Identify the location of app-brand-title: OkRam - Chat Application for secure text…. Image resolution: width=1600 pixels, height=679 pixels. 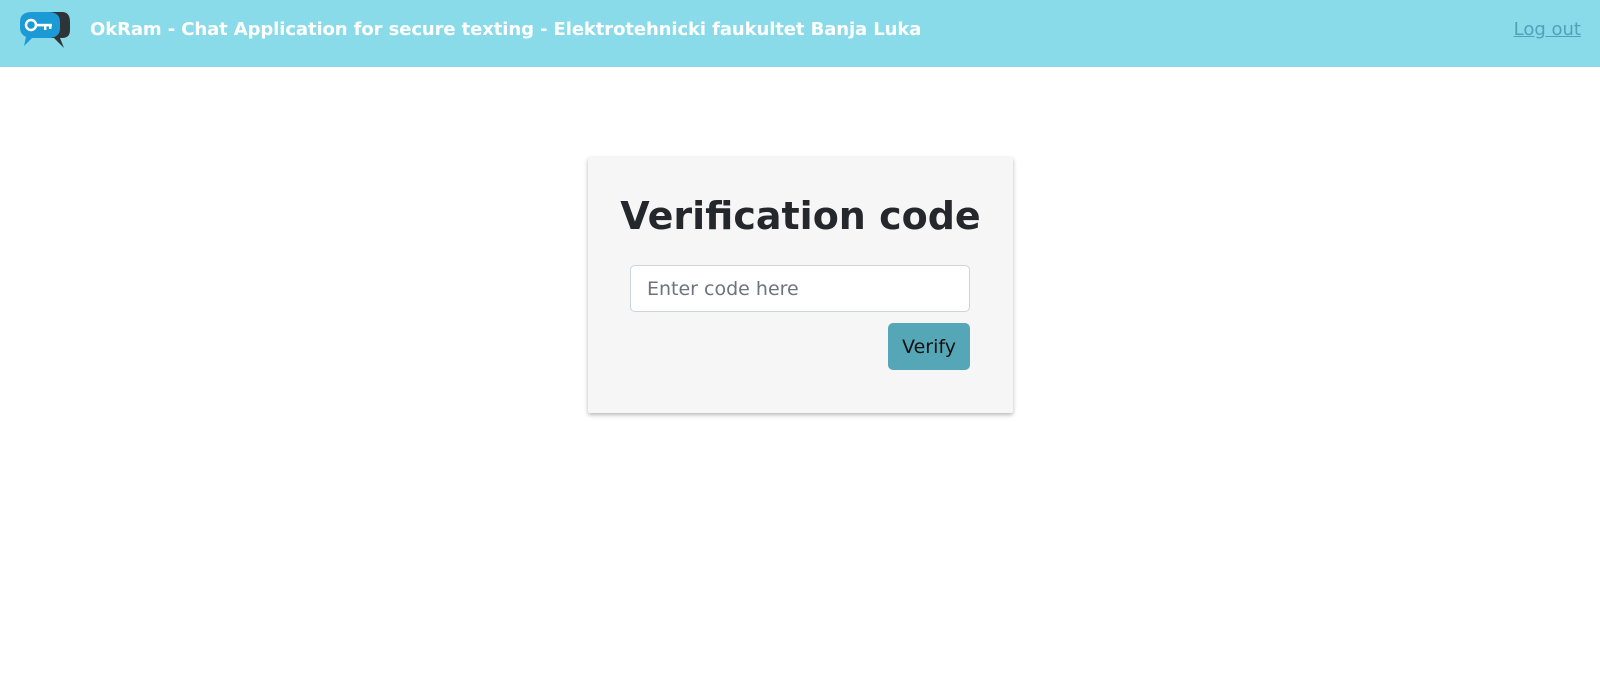
(506, 29).